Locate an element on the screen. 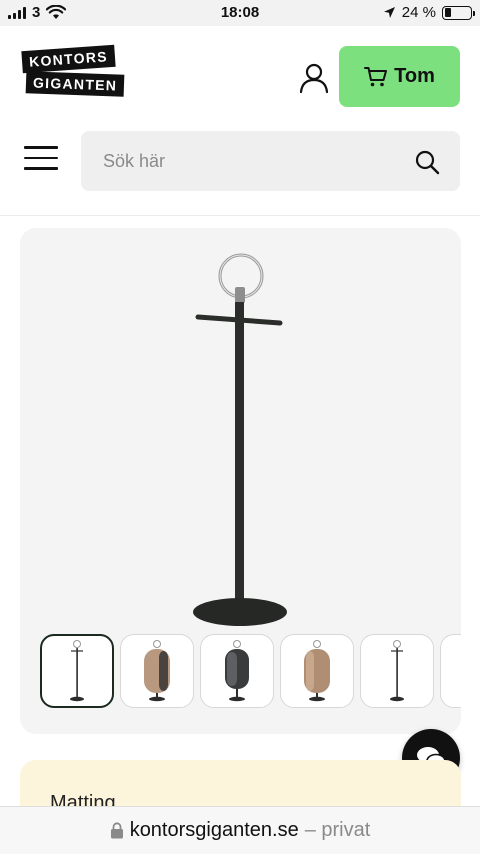  thumbnail-mirror-rattan is located at coordinates (157, 671).